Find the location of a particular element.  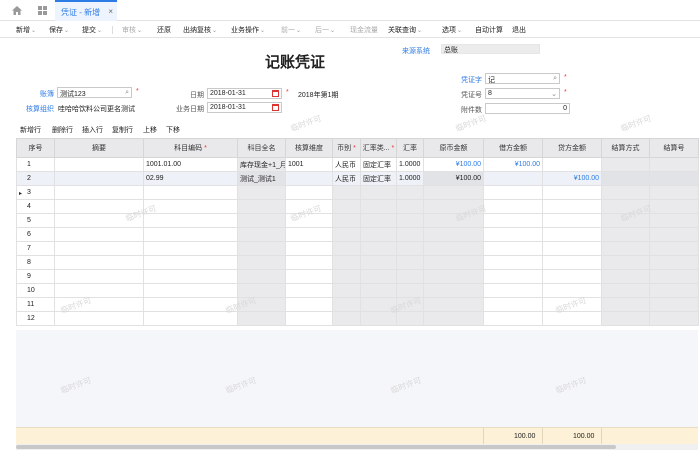

voucher-word-field: 记 ⌕ is located at coordinates (522, 78).